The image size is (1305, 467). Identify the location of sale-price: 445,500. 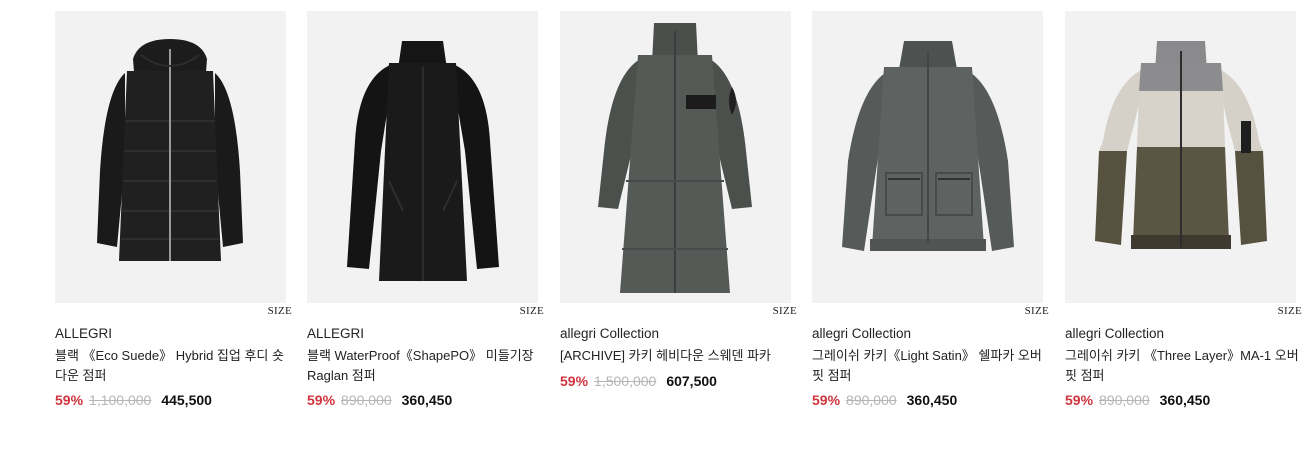
(186, 400).